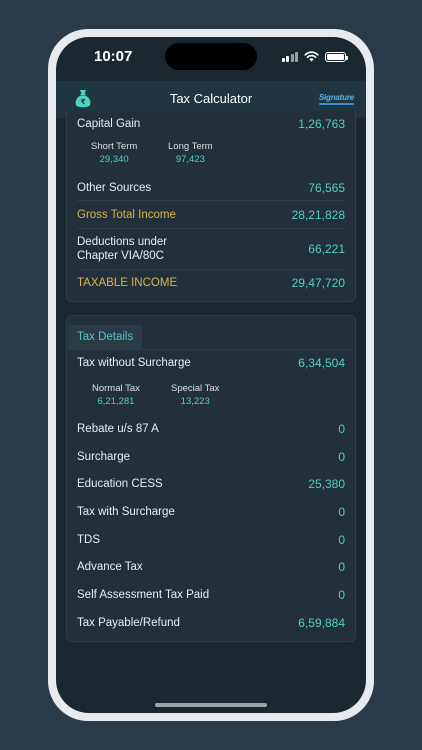 This screenshot has height=750, width=422. Describe the element at coordinates (211, 363) in the screenshot. I see `tax-without-surcharge-row: Tax without Surcharge 6,34,504` at that location.